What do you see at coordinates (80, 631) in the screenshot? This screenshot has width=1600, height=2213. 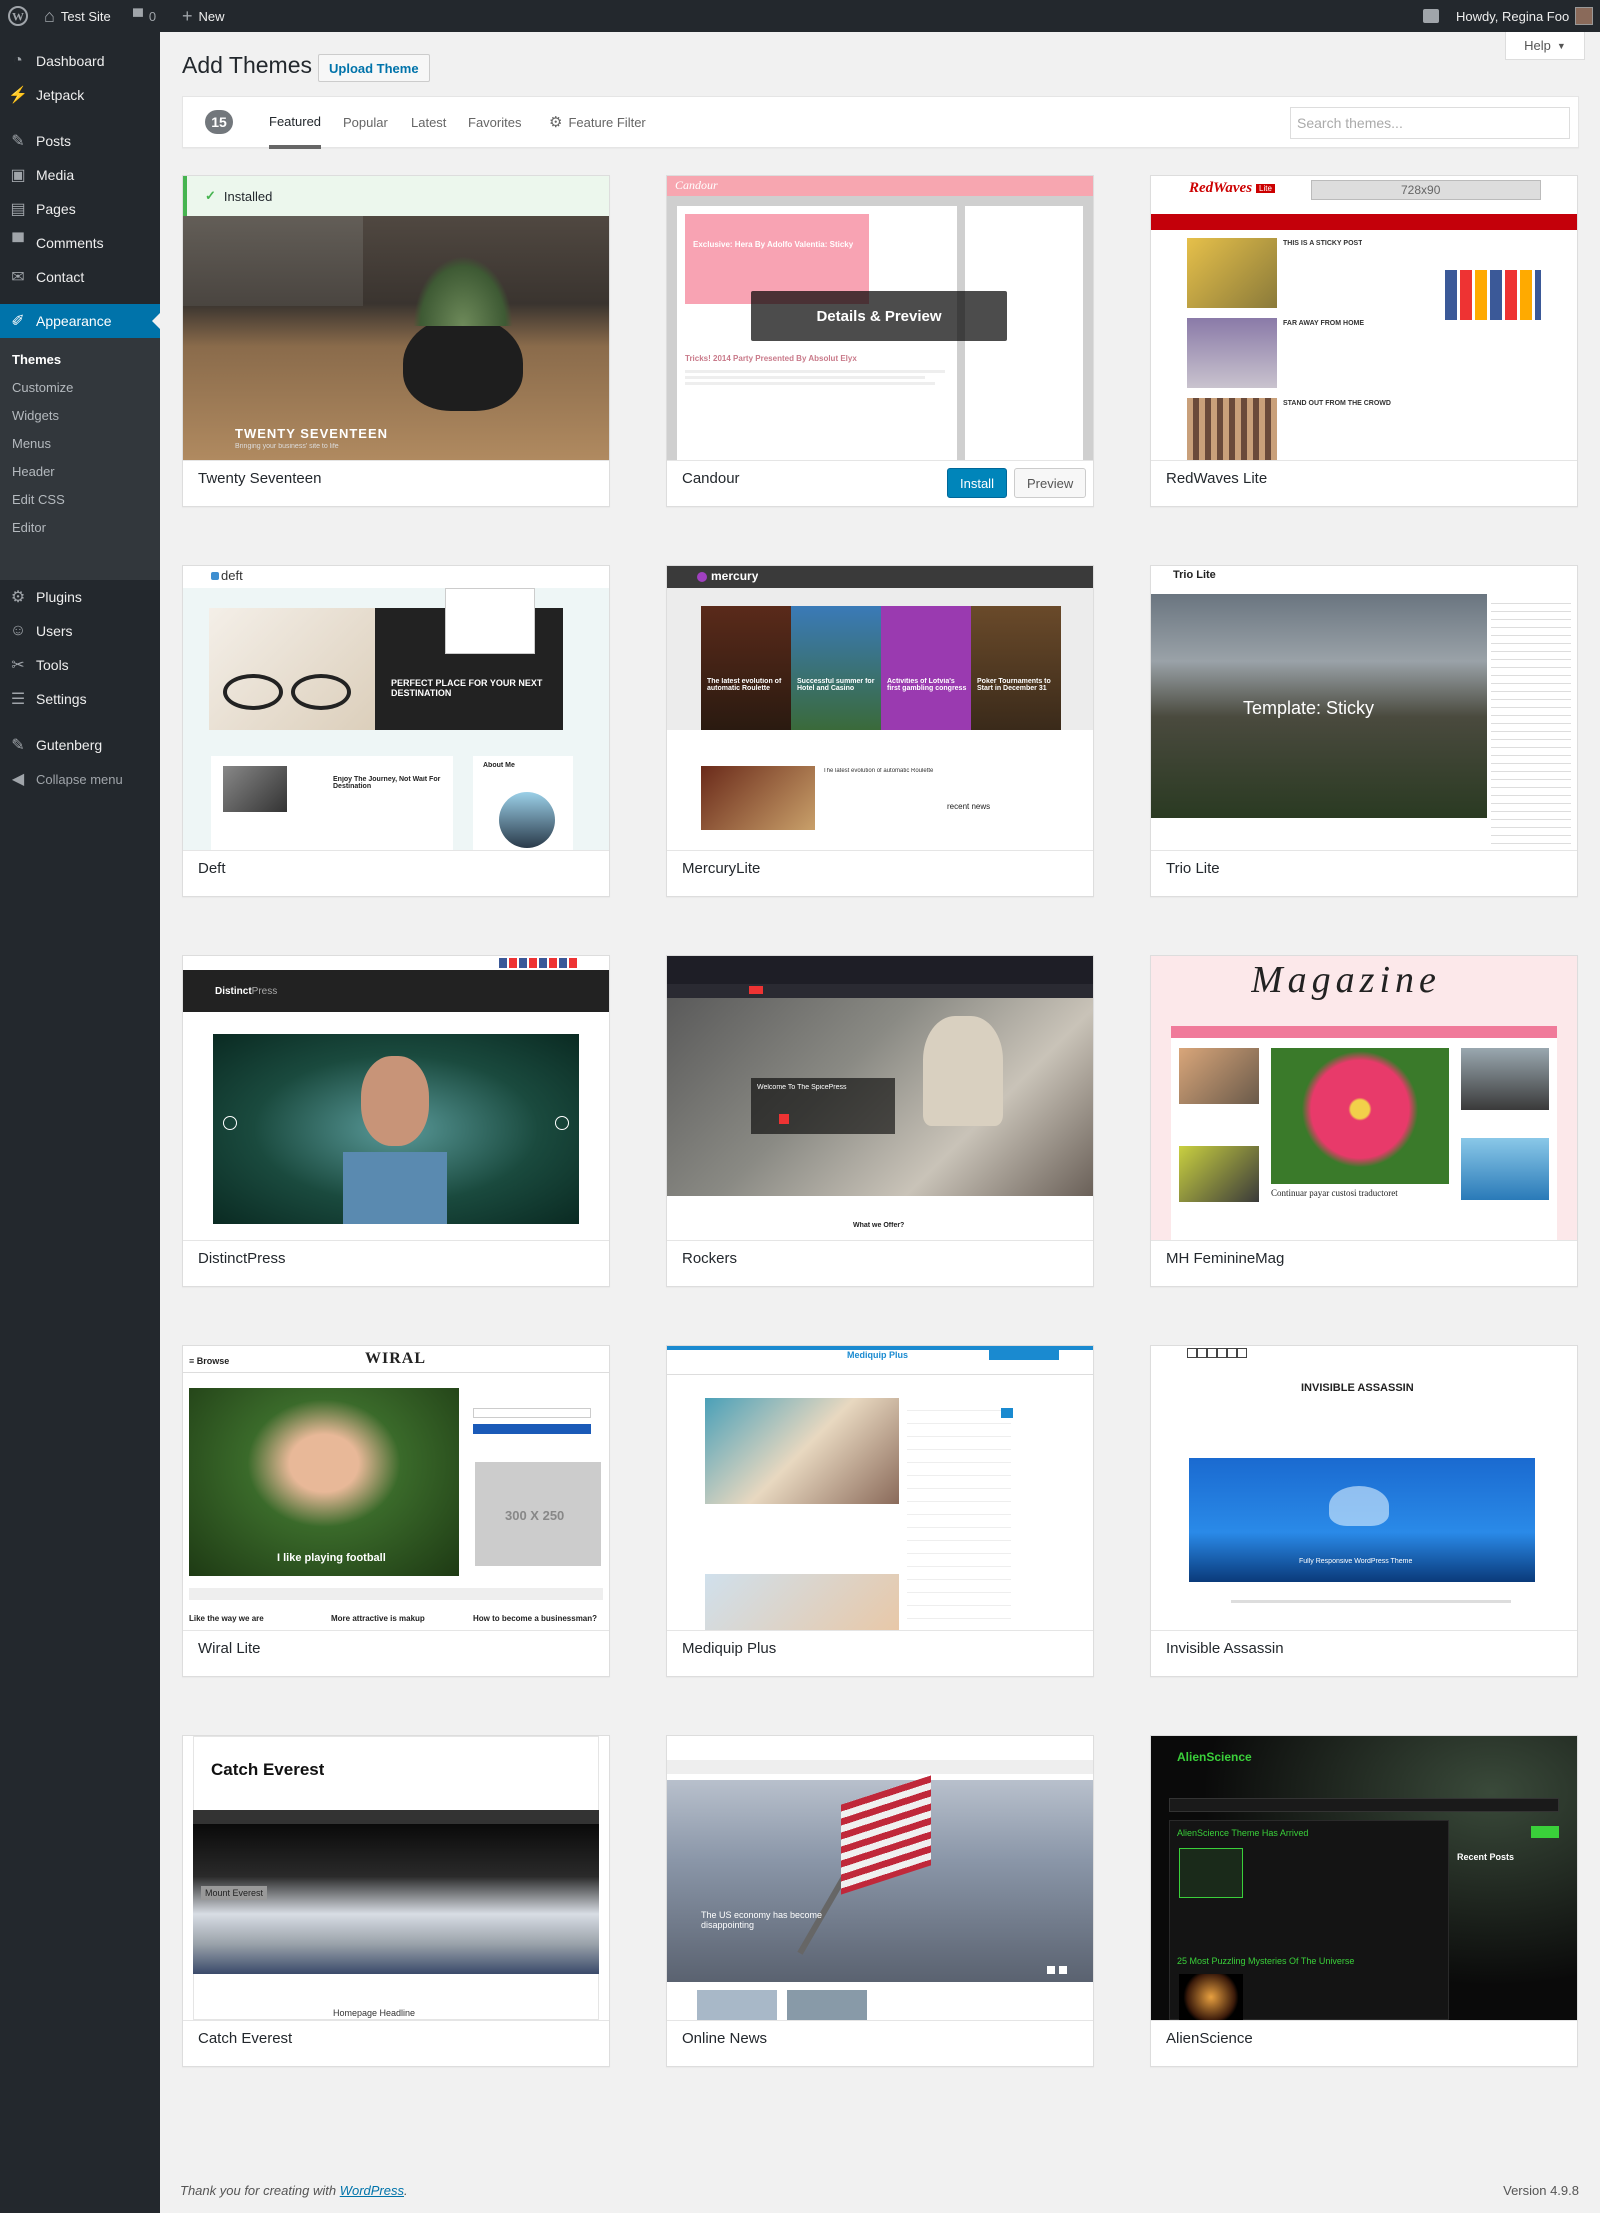 I see `menu-users: ☺ Users` at bounding box center [80, 631].